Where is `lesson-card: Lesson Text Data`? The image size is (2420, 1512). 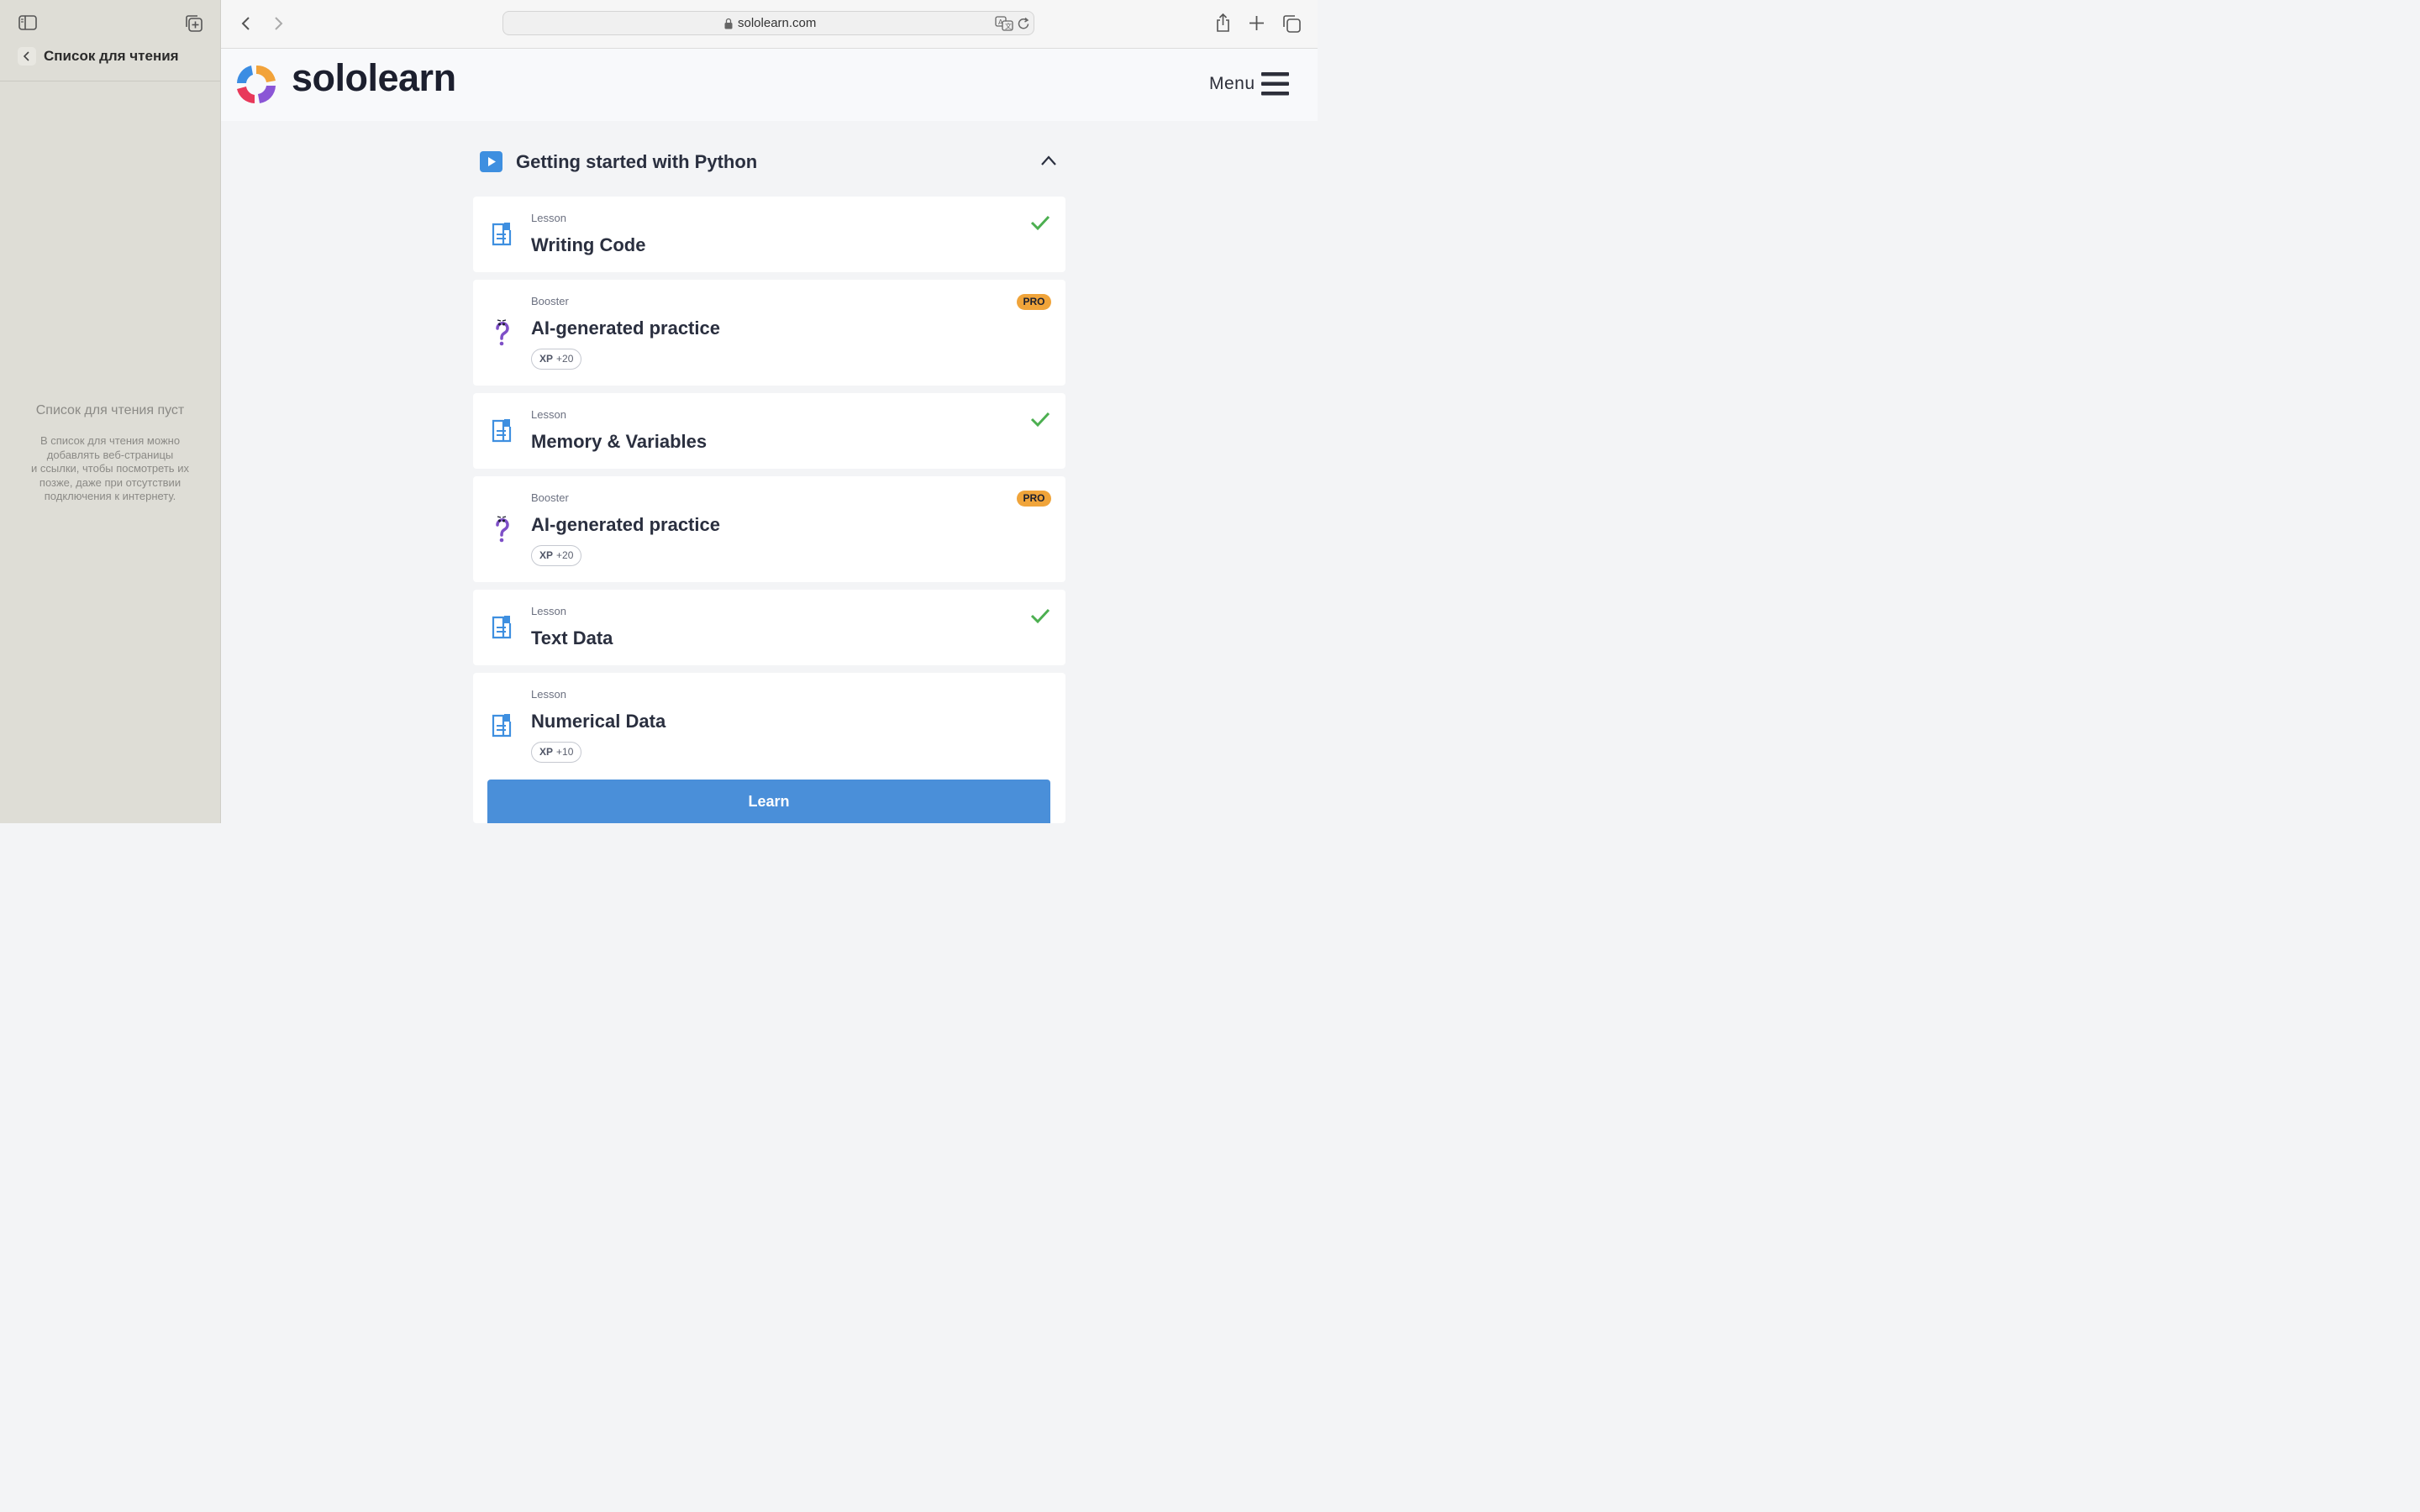
lesson-card: Lesson Text Data is located at coordinates (769, 627).